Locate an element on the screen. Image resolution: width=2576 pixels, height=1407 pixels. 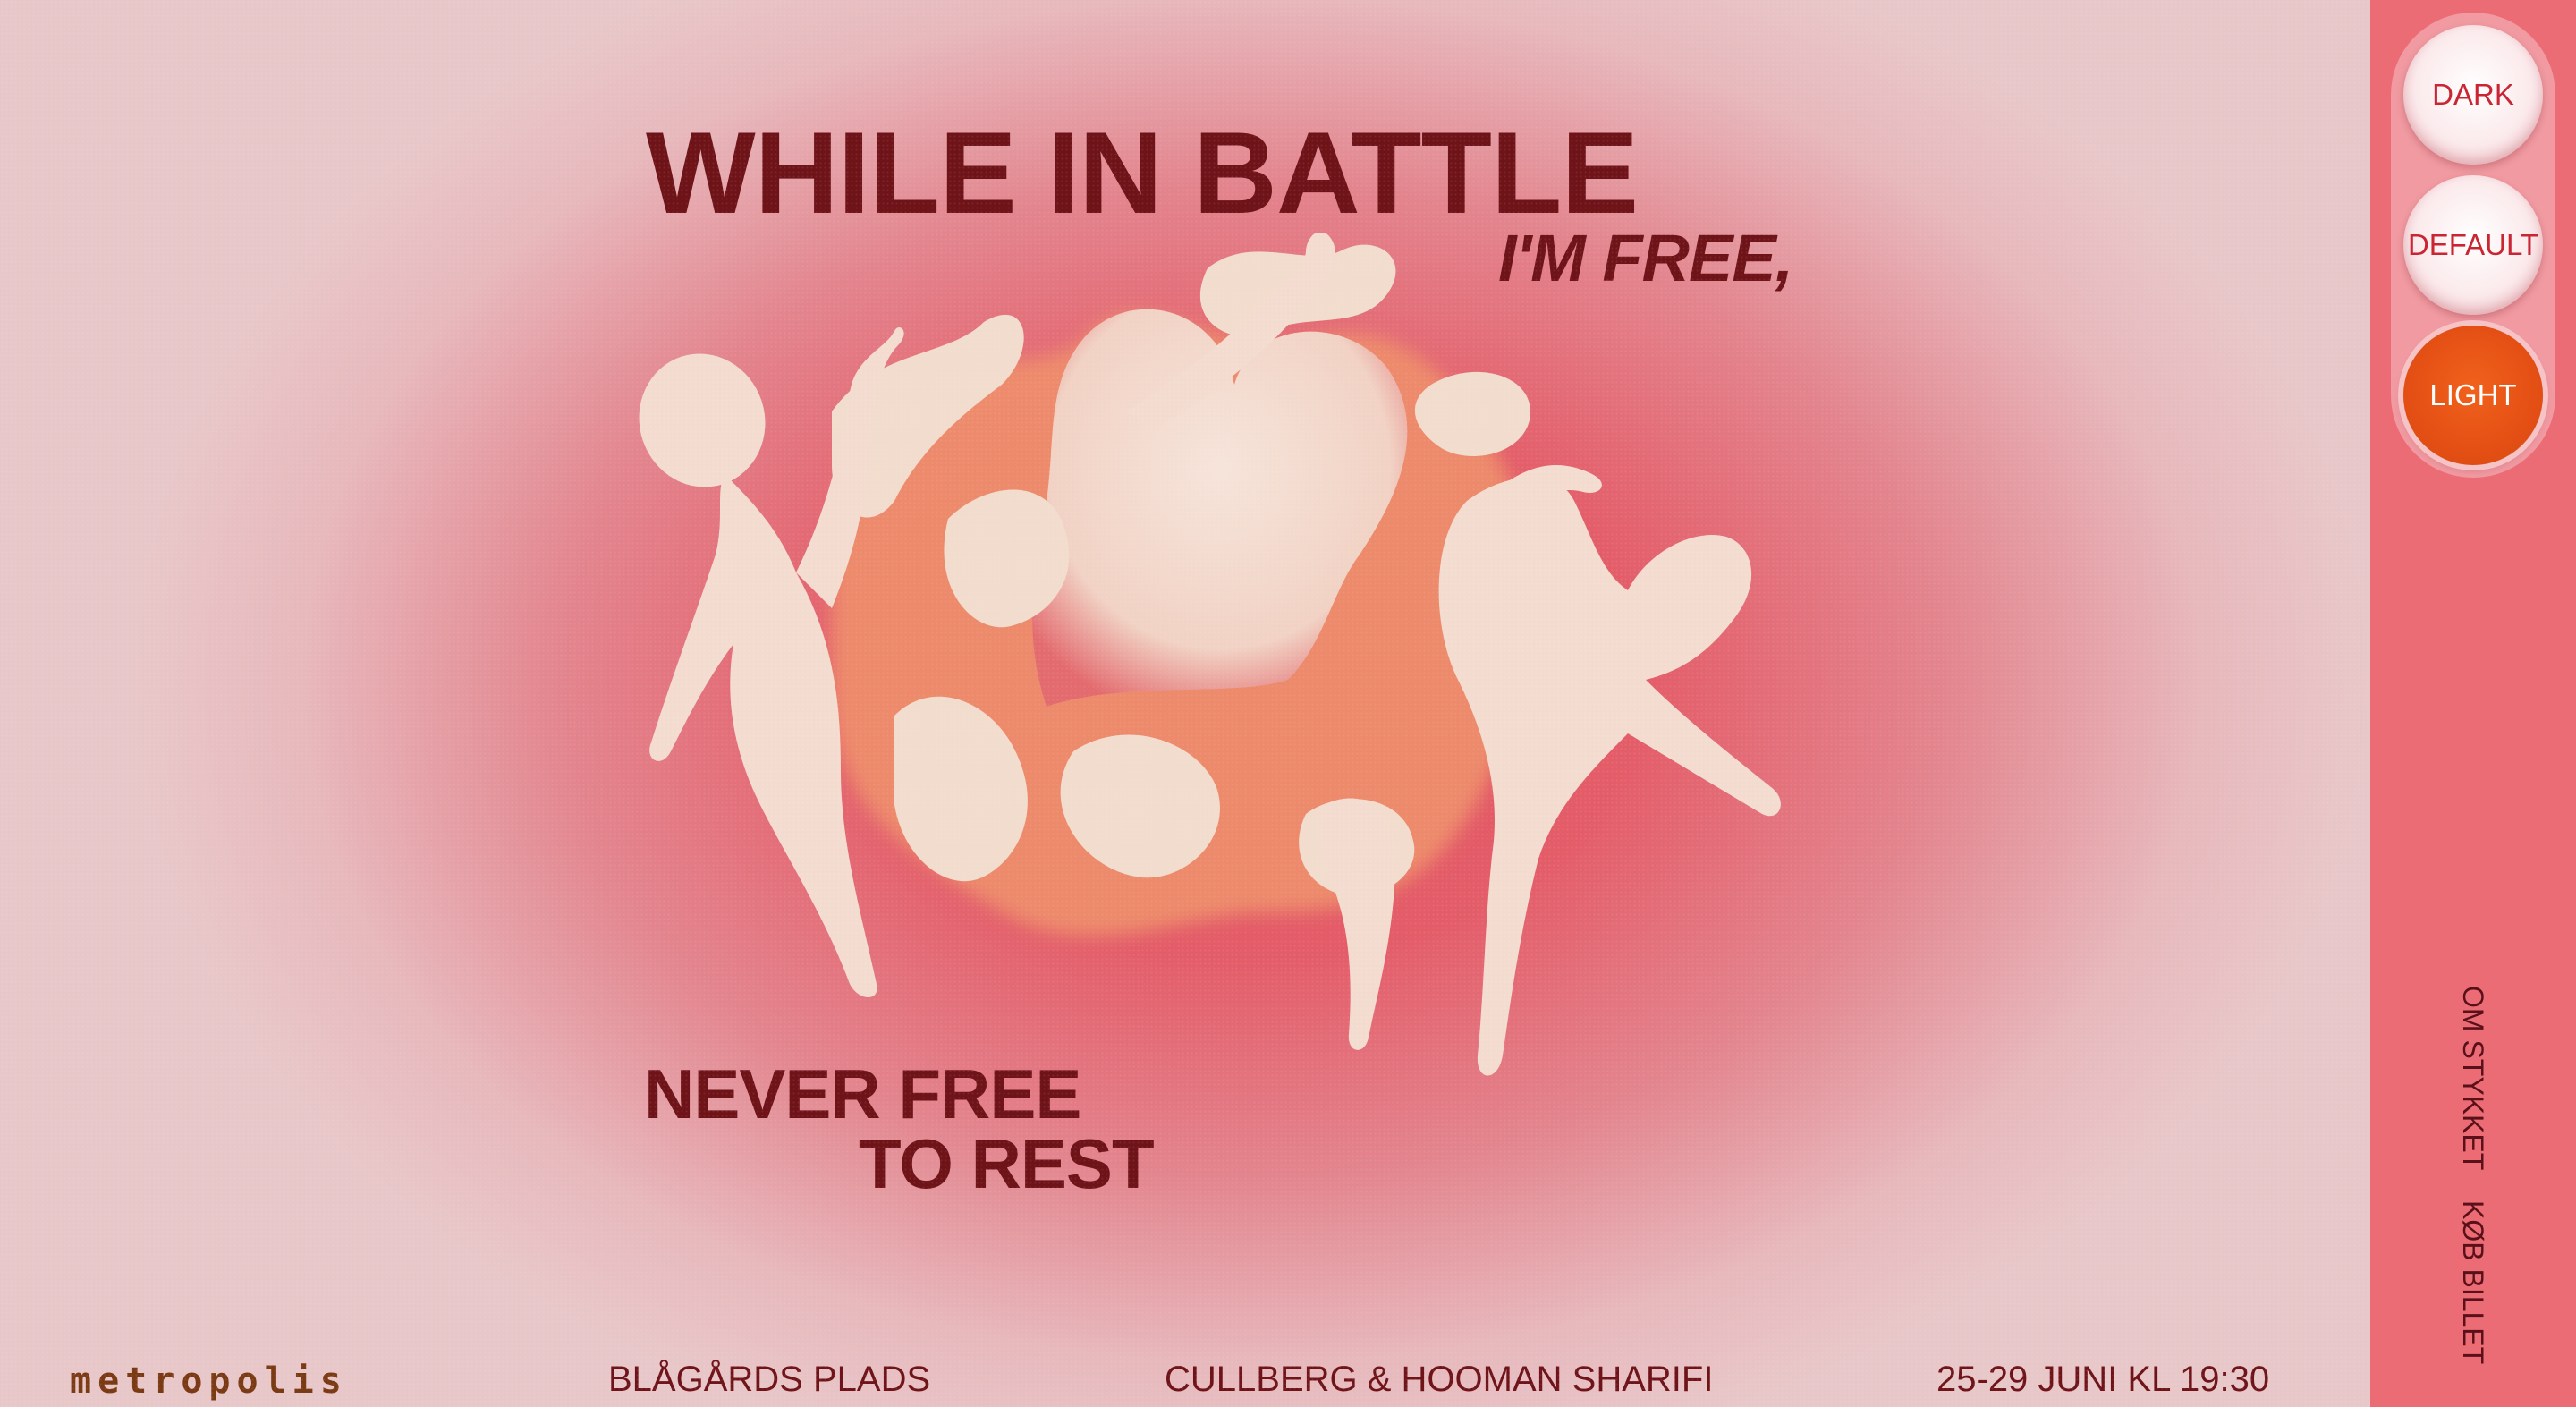
metropolis-logo: metropolis is located at coordinates (209, 1381).